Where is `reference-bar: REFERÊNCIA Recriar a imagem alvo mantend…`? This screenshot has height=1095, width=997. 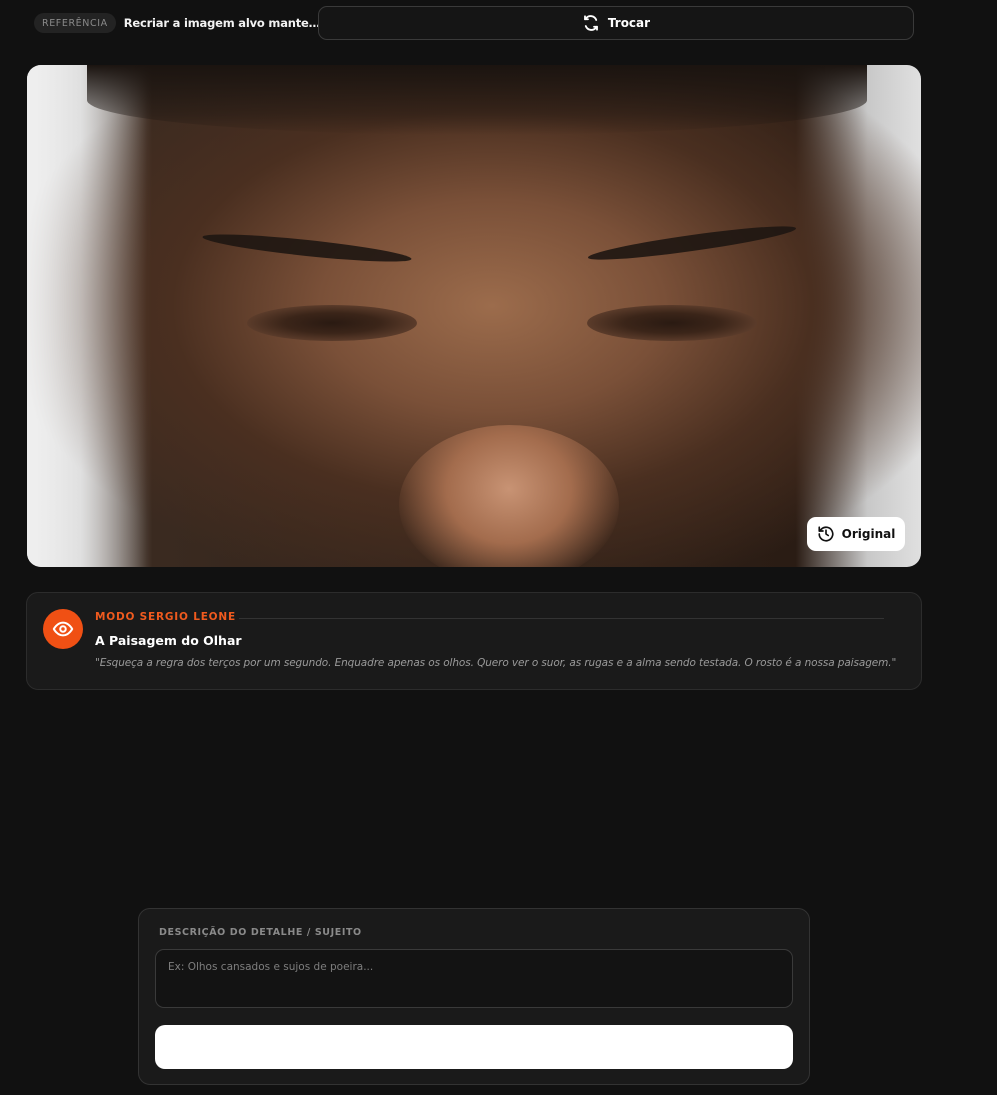
reference-bar: REFERÊNCIA Recriar a imagem alvo mantend… is located at coordinates (474, 23).